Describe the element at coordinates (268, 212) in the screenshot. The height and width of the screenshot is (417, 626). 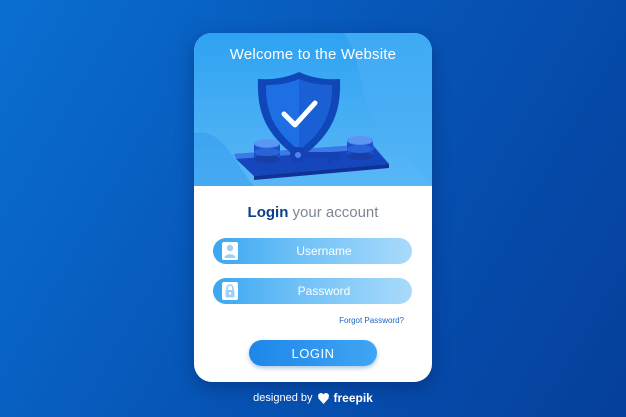
I see `login-title-strong: Login` at that location.